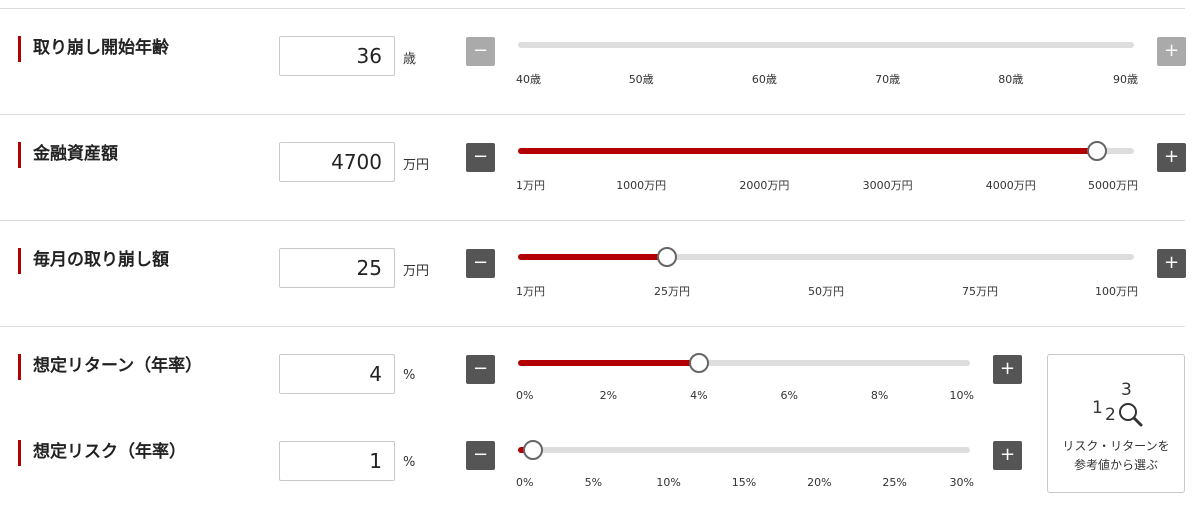  What do you see at coordinates (641, 79) in the screenshot?
I see `slider-tick-label: 50歳` at bounding box center [641, 79].